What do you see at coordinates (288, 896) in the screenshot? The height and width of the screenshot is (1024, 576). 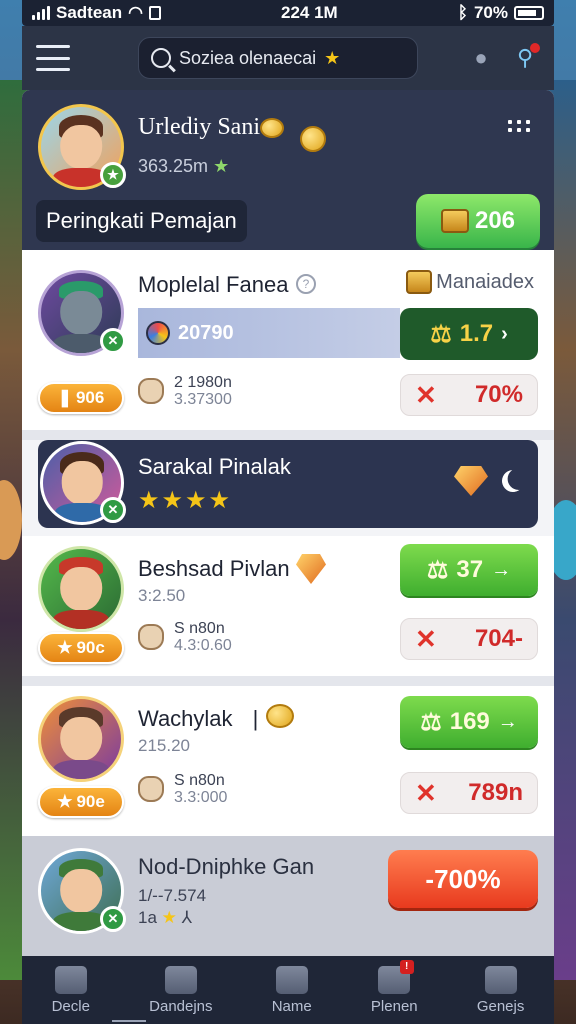 I see `player-row: ✕ Nod-Dniphke Gan 1/--7.574 1a ★ ⅄ -700%` at bounding box center [288, 896].